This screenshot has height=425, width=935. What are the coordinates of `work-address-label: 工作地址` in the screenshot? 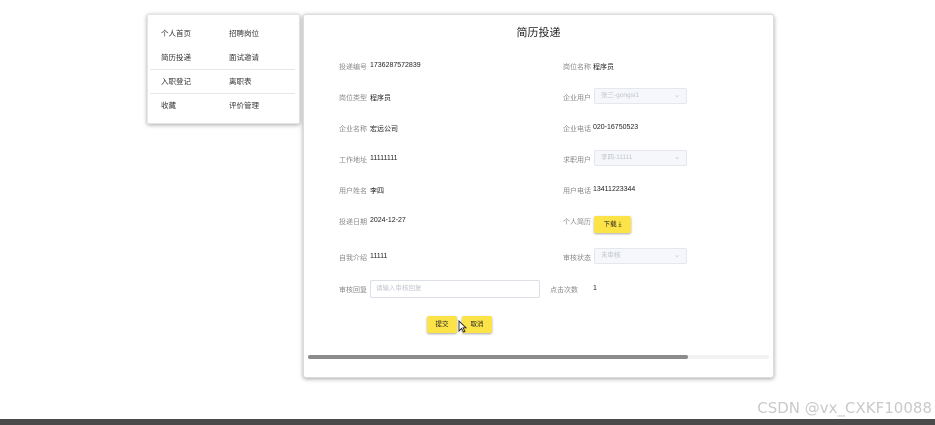 It's located at (353, 160).